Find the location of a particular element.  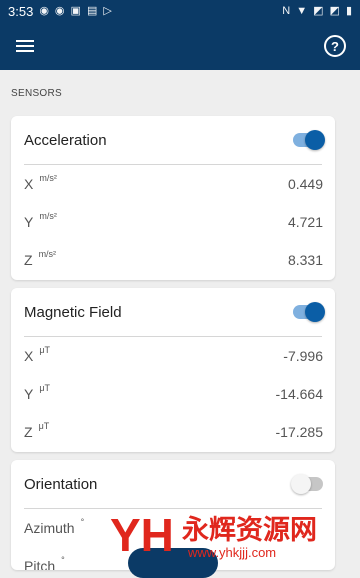

sensor-value: -17.285 is located at coordinates (299, 432).